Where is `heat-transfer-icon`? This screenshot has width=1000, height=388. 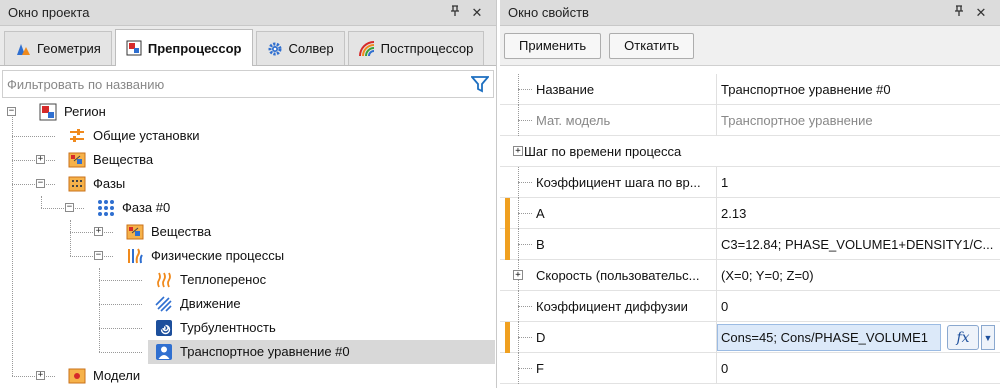
heat-transfer-icon is located at coordinates (164, 280).